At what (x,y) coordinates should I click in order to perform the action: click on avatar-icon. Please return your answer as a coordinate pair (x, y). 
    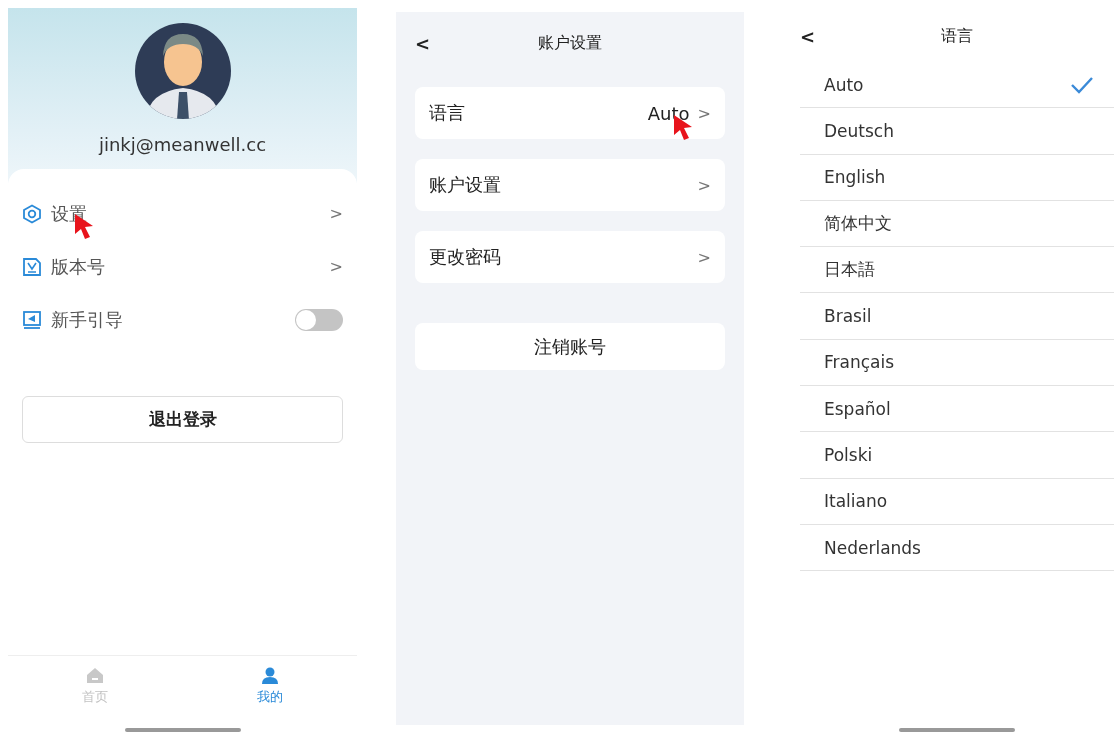
    Looking at the image, I should click on (182, 71).